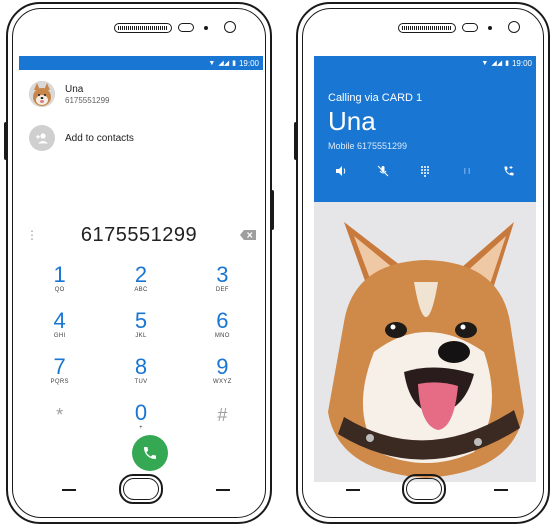  I want to click on phone-icon, so click(150, 453).